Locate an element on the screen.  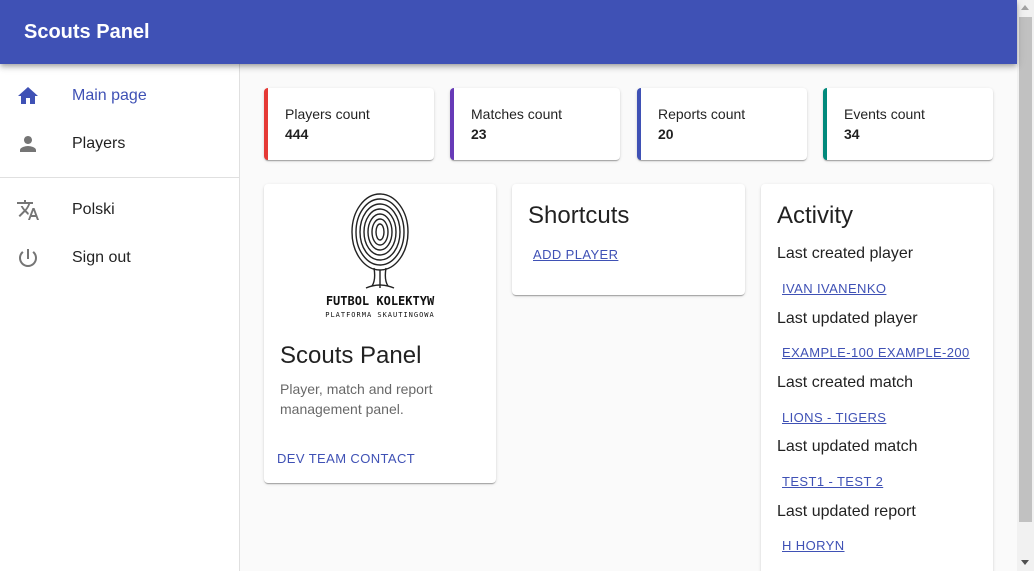
sidebar-divider is located at coordinates (119, 177).